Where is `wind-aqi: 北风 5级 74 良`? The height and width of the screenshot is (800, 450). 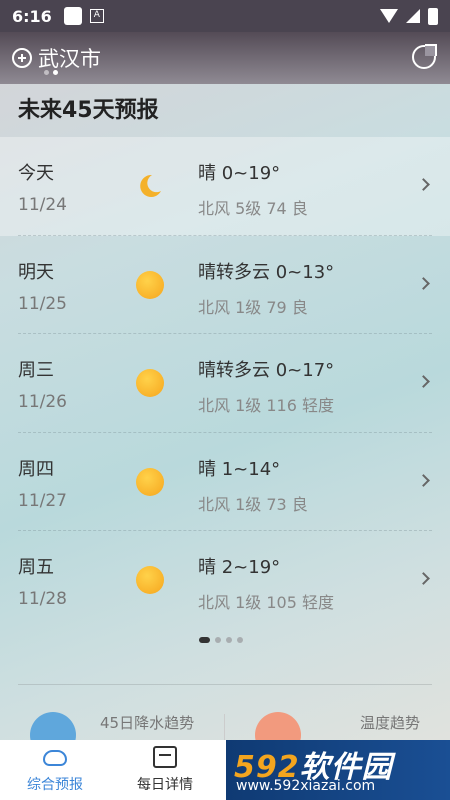
wind-aqi: 北风 5级 74 良 is located at coordinates (253, 208).